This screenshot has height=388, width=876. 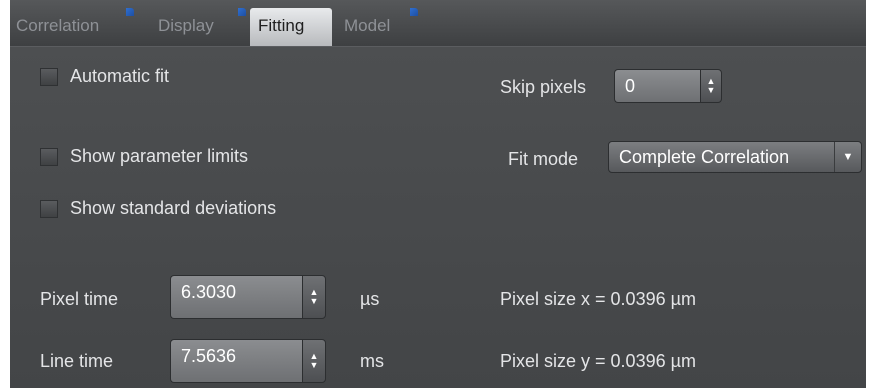 I want to click on tab-correlation-label: Correlation, so click(x=58, y=25).